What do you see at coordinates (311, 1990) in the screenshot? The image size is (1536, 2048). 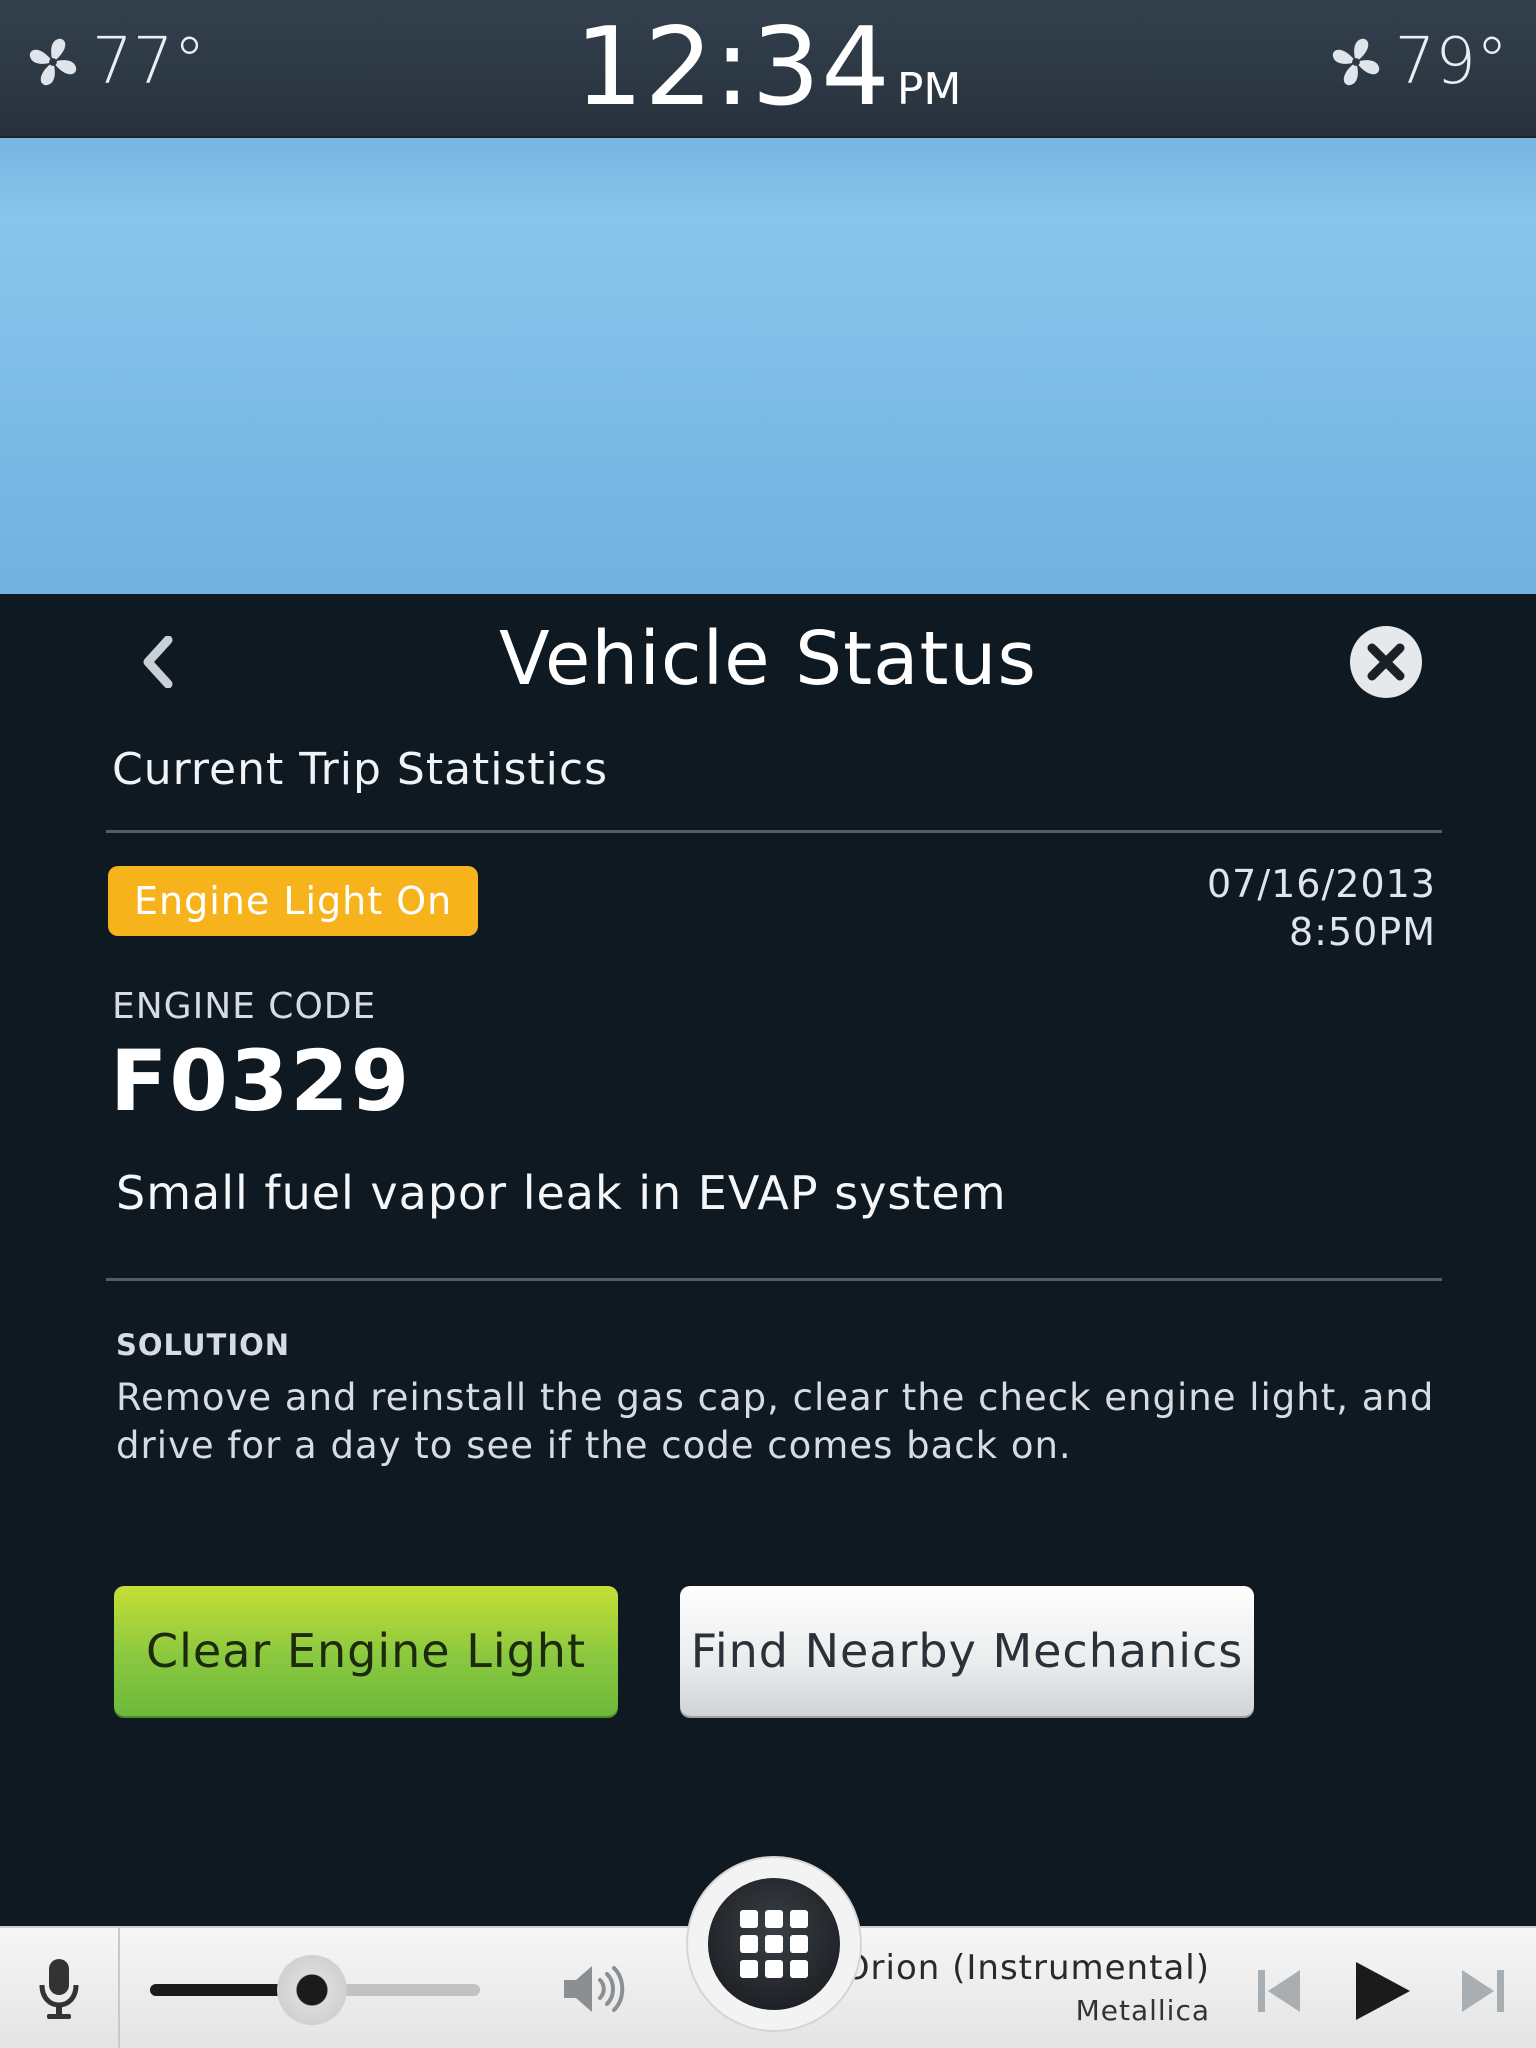 I see `volume-slider-handle` at bounding box center [311, 1990].